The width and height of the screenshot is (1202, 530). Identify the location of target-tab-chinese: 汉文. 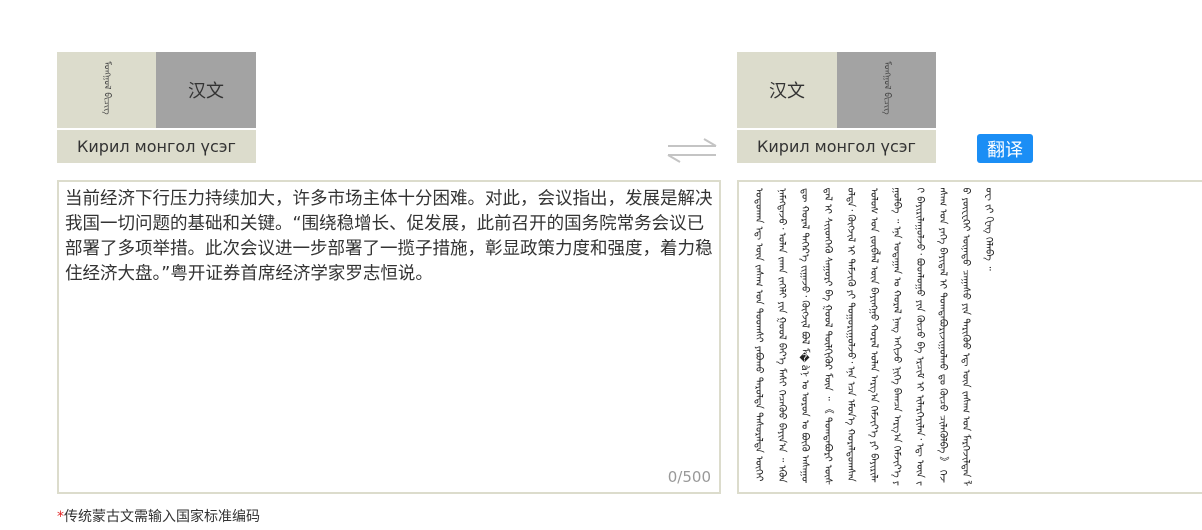
(787, 90).